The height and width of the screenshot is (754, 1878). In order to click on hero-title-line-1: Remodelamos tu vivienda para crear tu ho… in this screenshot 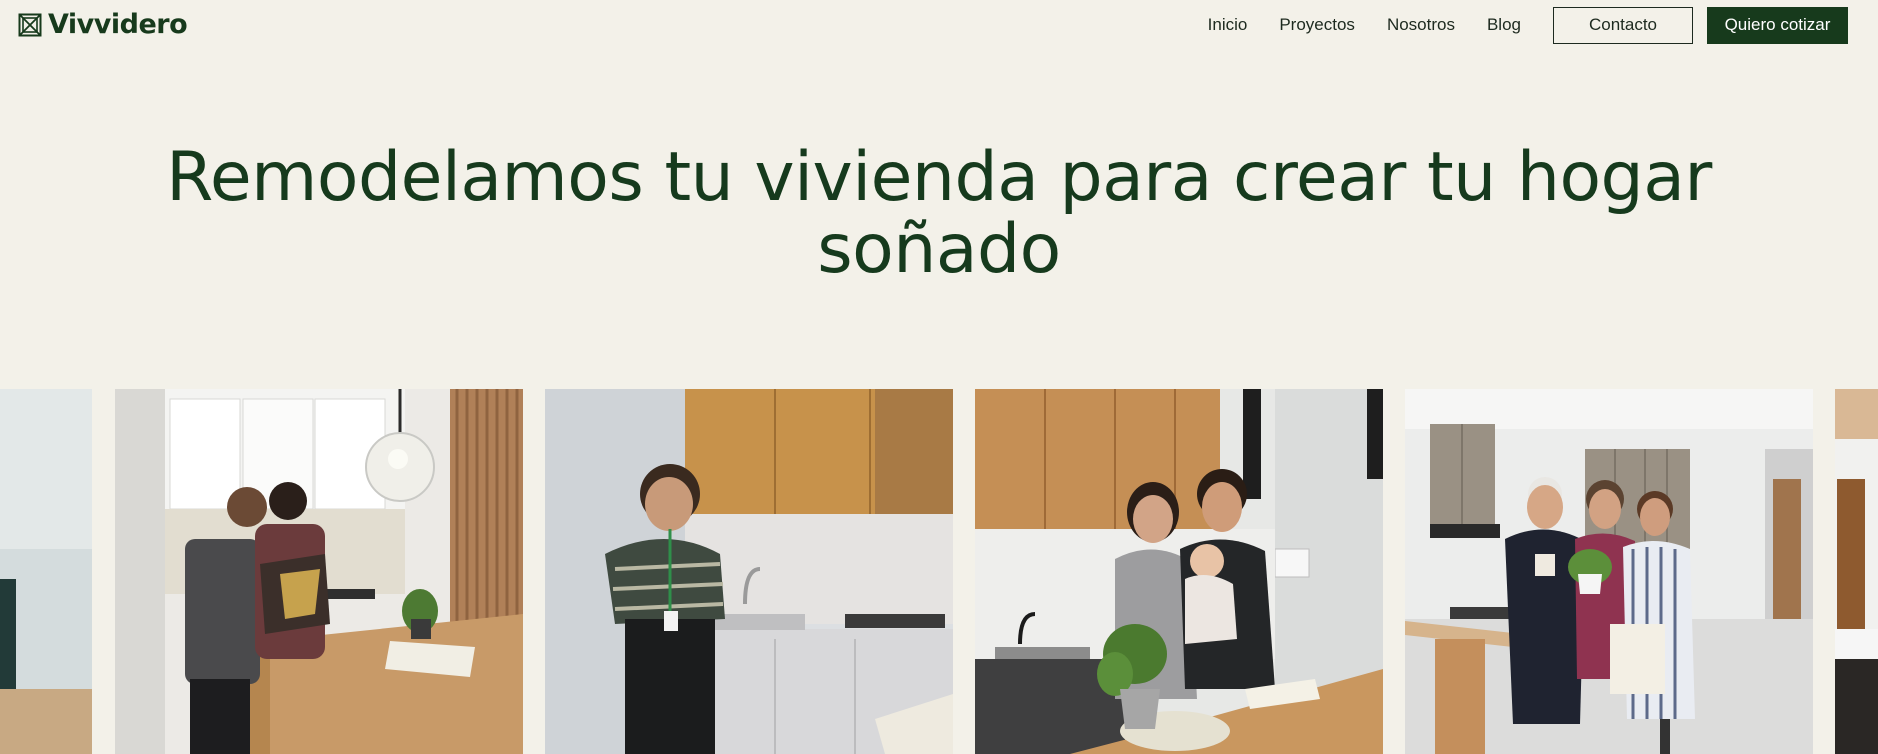, I will do `click(939, 177)`.